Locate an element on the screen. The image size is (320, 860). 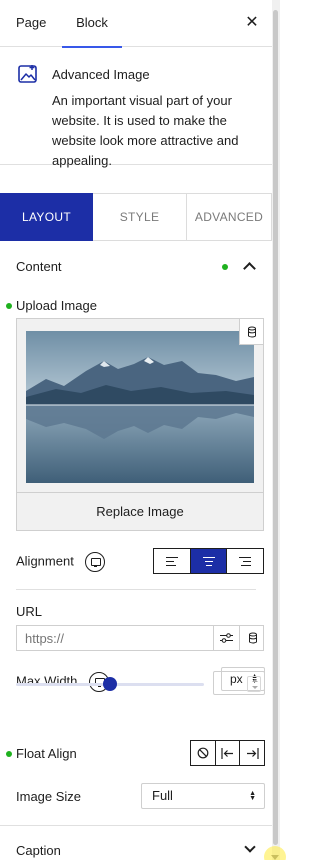
image-size-select: Full ▲ ▼ is located at coordinates (203, 796).